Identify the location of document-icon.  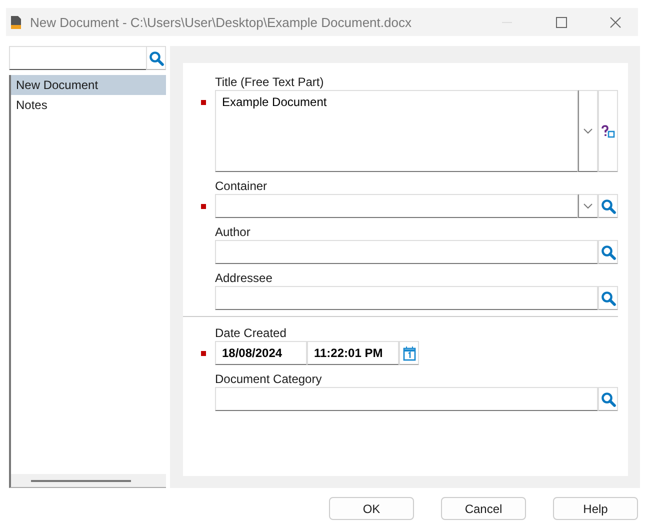
(16, 22).